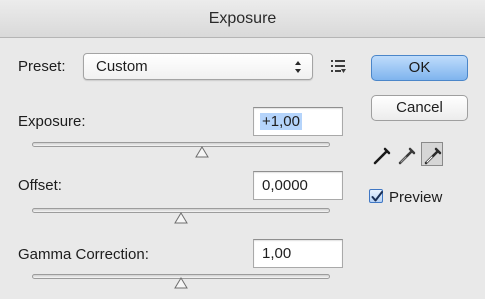 The width and height of the screenshot is (485, 299). What do you see at coordinates (201, 152) in the screenshot?
I see `exposure-slider-thumb` at bounding box center [201, 152].